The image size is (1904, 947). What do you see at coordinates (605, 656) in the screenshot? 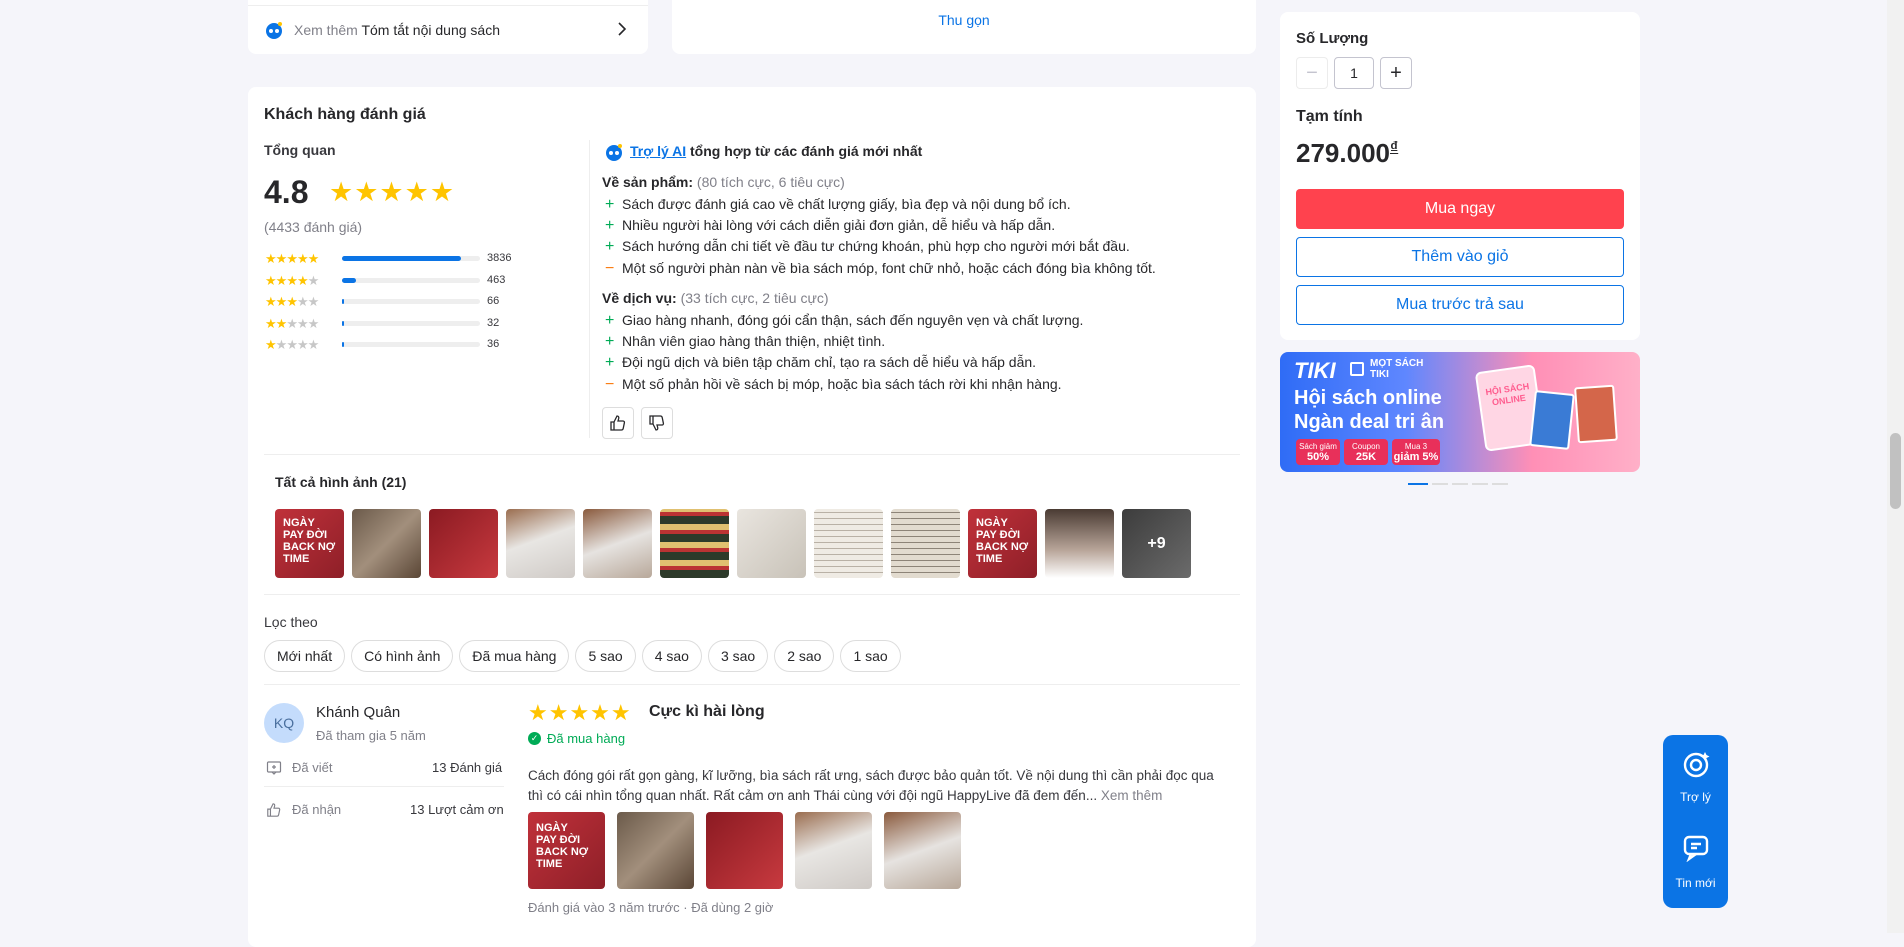
I see `filter-chip: 5 sao` at bounding box center [605, 656].